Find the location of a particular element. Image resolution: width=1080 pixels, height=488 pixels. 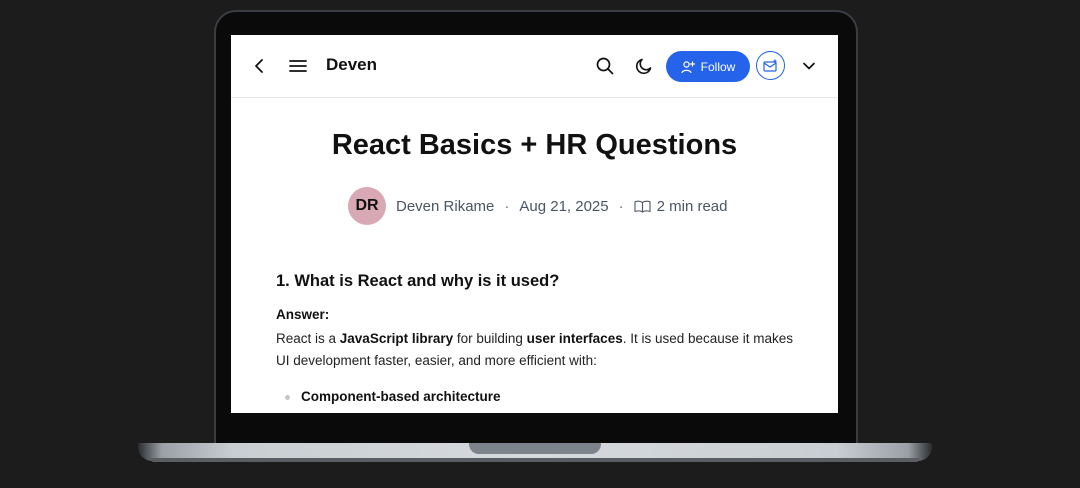

search-button is located at coordinates (605, 66).